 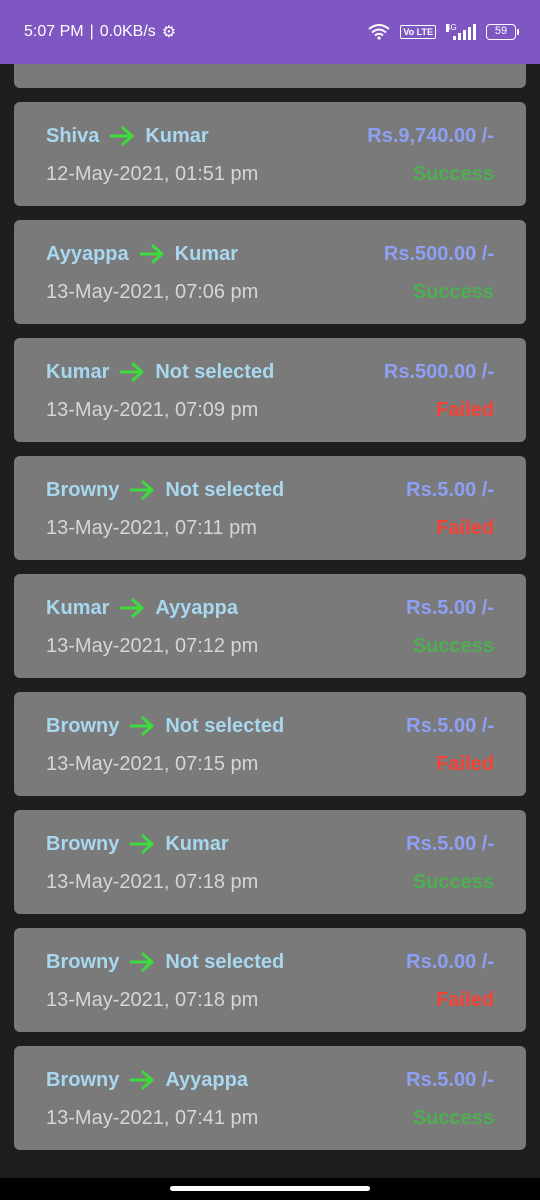 I want to click on transaction-footer: 13-May-2021, 07:41 pm Success, so click(x=270, y=1118).